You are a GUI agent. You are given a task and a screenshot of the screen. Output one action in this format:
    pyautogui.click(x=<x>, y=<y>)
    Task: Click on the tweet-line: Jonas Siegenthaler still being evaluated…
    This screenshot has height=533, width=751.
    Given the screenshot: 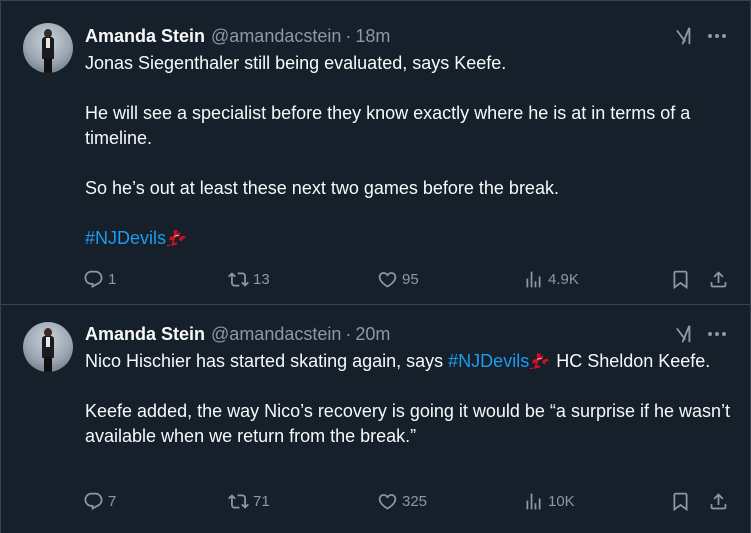 What is the action you would take?
    pyautogui.click(x=296, y=63)
    